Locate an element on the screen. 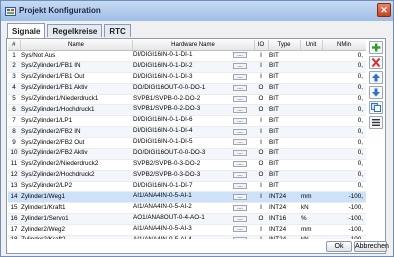  row-number: 5 is located at coordinates (14, 100).